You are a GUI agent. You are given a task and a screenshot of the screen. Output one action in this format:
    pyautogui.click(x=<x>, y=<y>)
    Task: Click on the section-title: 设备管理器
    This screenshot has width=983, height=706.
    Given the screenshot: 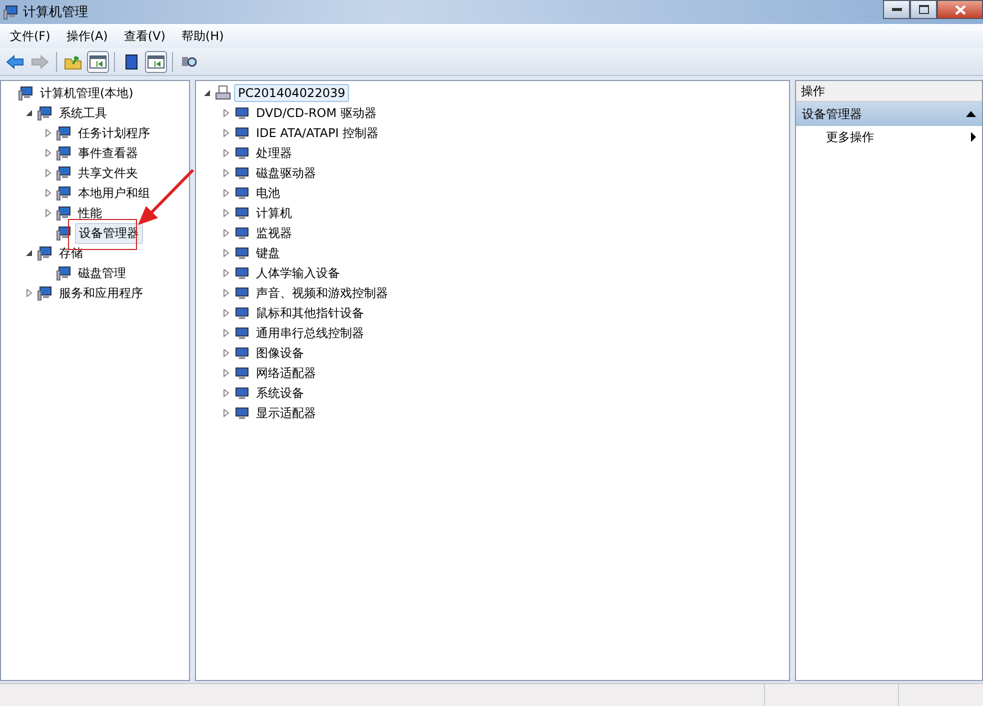 What is the action you would take?
    pyautogui.click(x=832, y=114)
    